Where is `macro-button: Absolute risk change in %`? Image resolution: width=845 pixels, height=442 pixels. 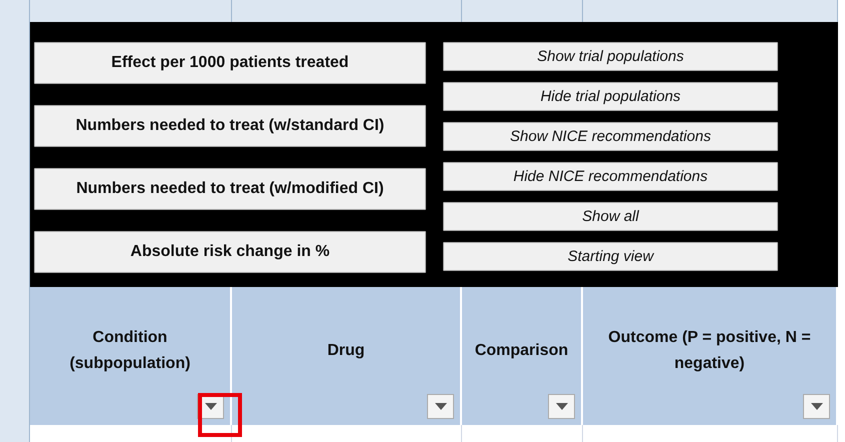 macro-button: Absolute risk change in % is located at coordinates (230, 252).